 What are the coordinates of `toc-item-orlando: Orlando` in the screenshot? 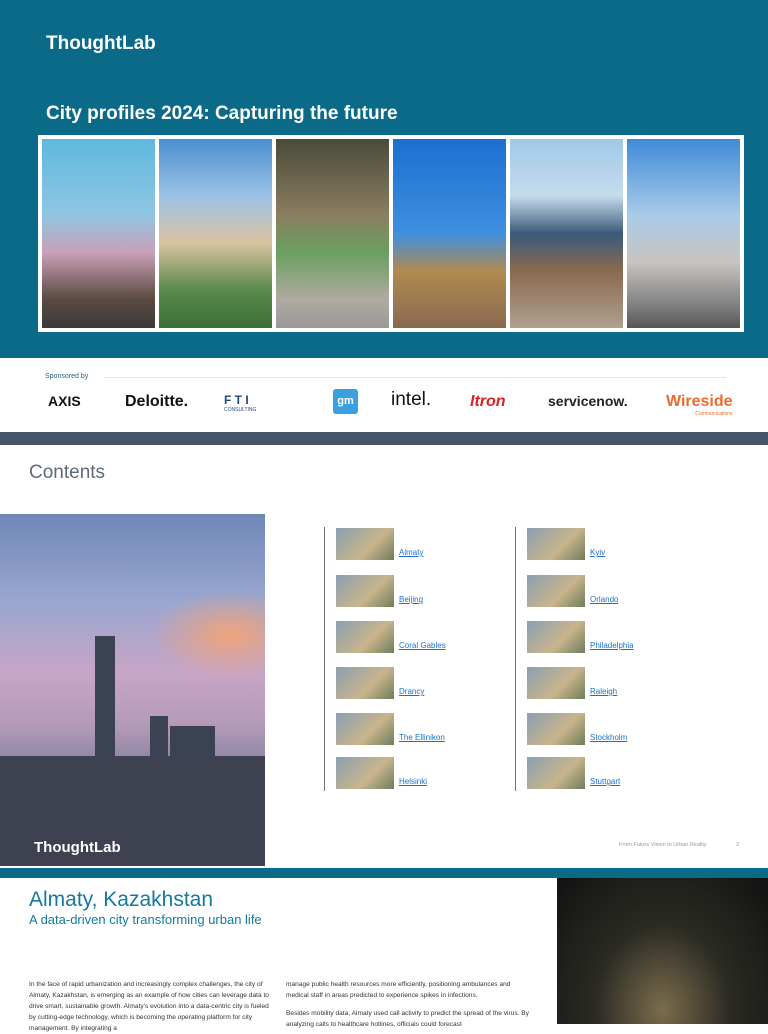 It's located at (572, 591).